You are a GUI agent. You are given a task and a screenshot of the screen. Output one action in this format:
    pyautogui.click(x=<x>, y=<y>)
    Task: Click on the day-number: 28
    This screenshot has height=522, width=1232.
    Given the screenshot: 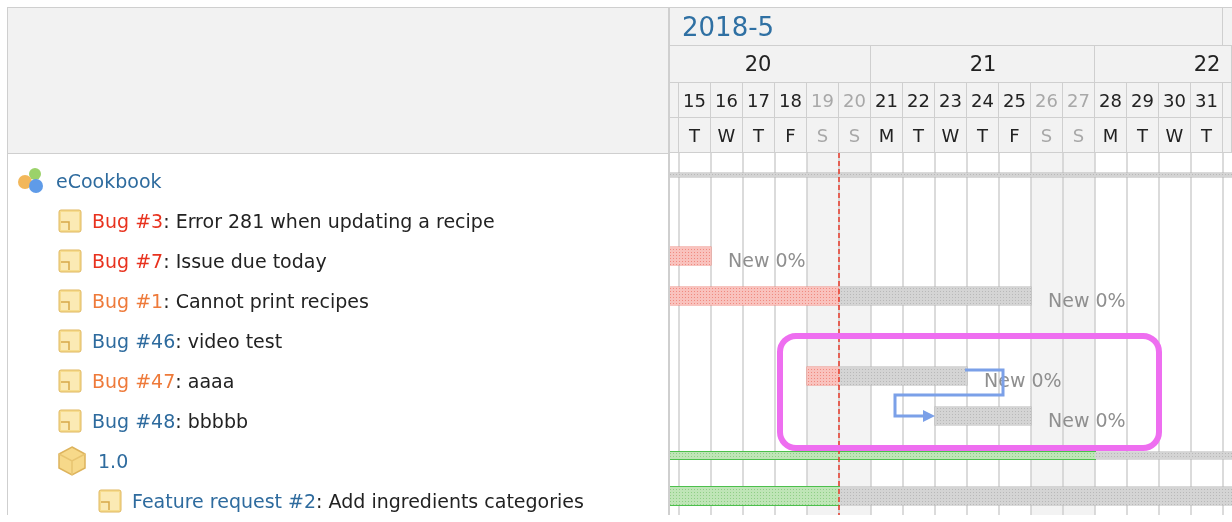 What is the action you would take?
    pyautogui.click(x=1110, y=100)
    